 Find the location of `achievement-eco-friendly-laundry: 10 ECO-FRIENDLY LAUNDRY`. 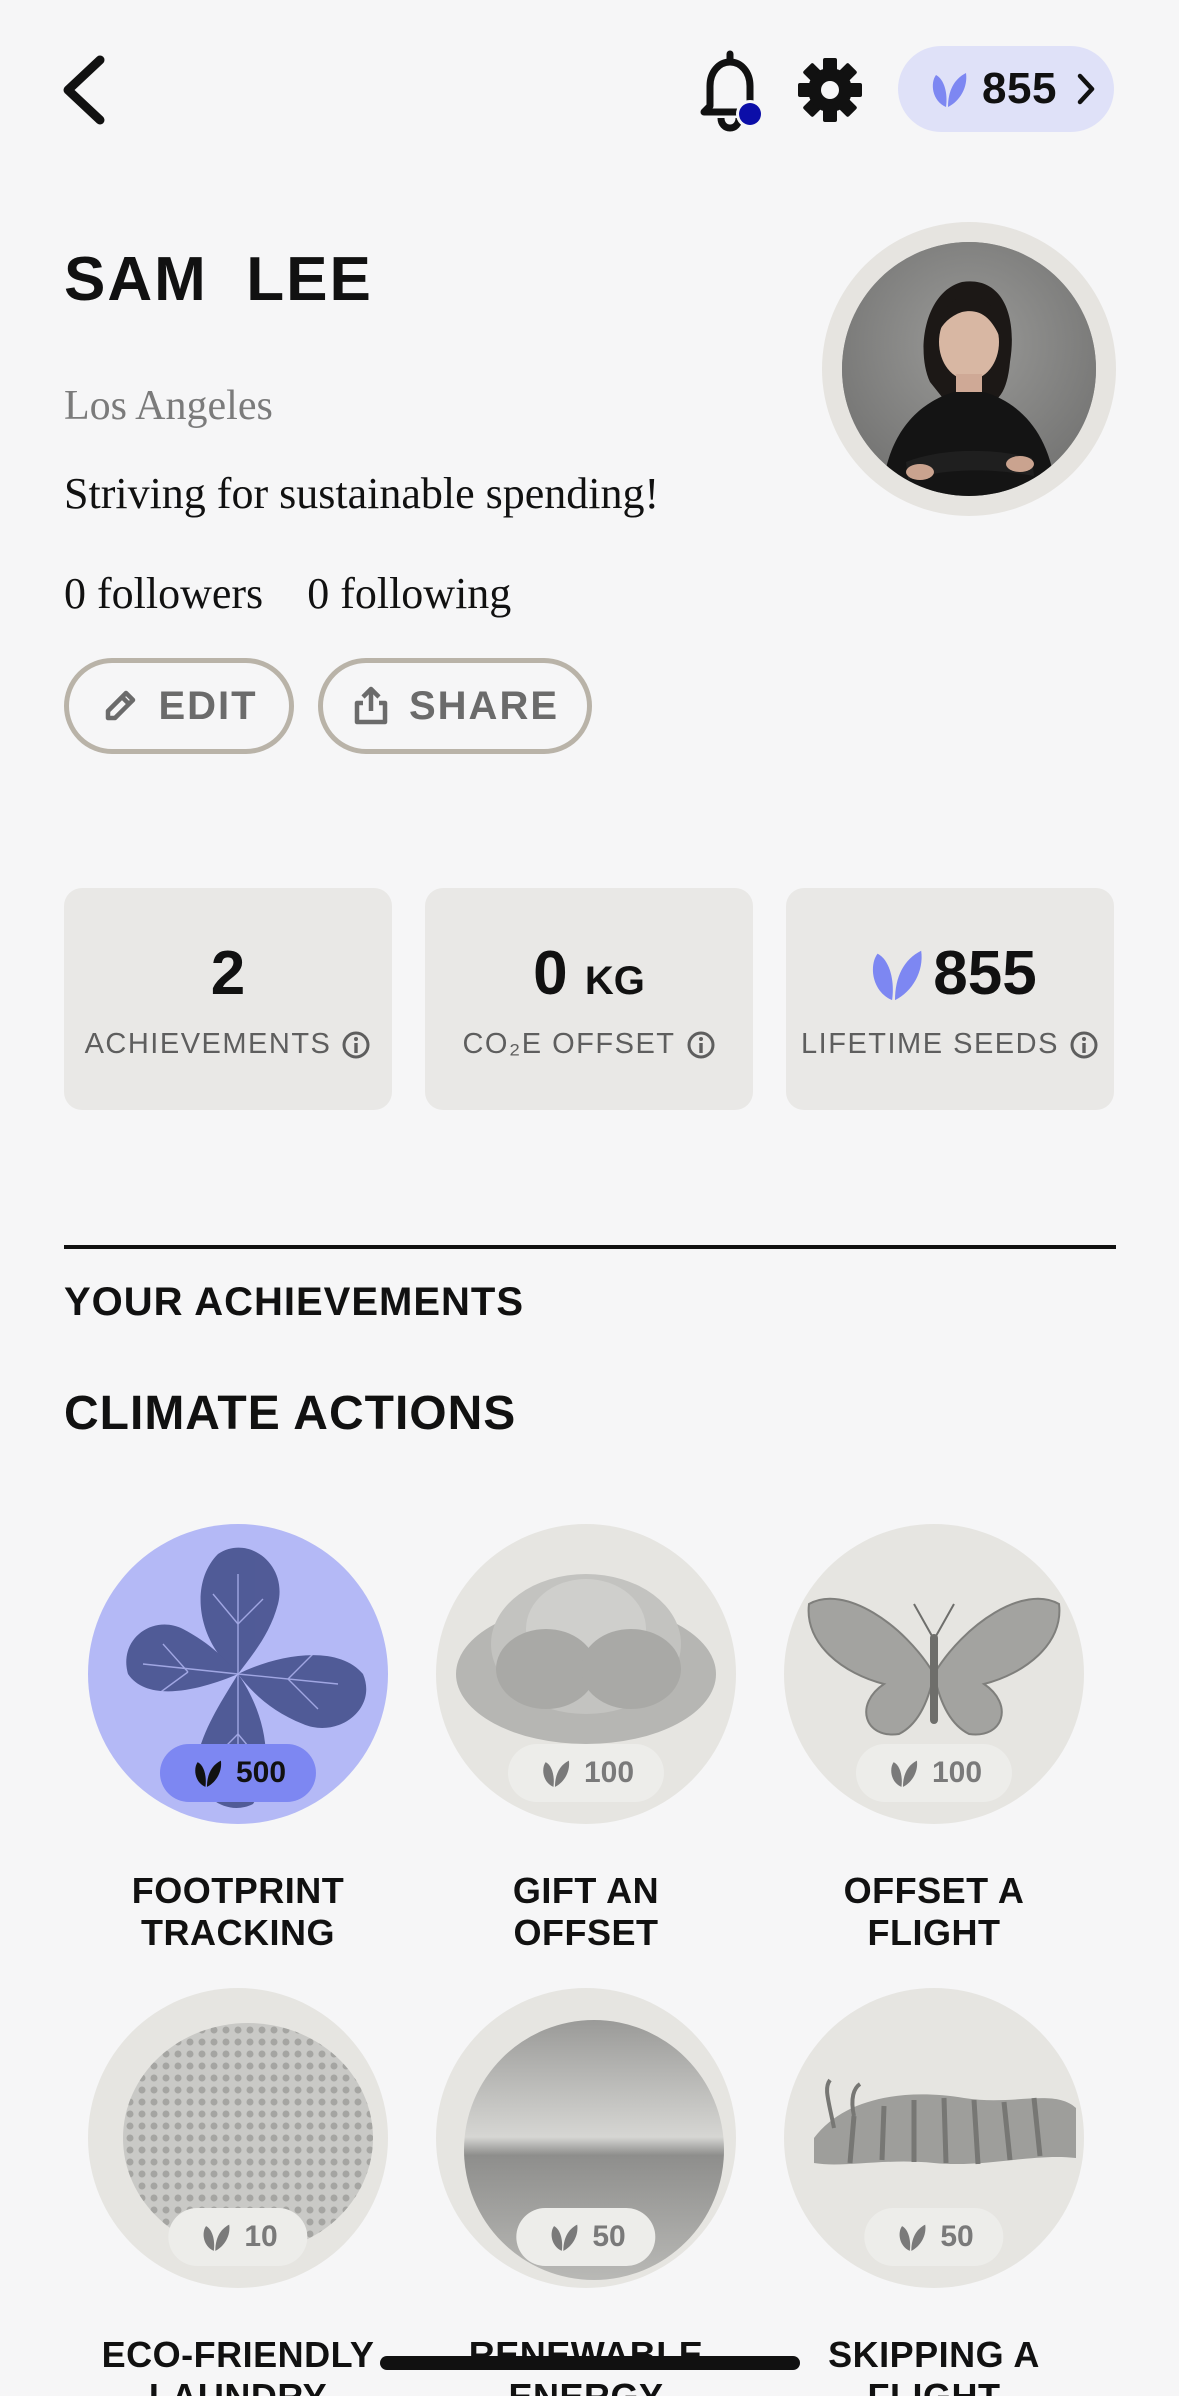

achievement-eco-friendly-laundry: 10 ECO-FRIENDLY LAUNDRY is located at coordinates (238, 2192).